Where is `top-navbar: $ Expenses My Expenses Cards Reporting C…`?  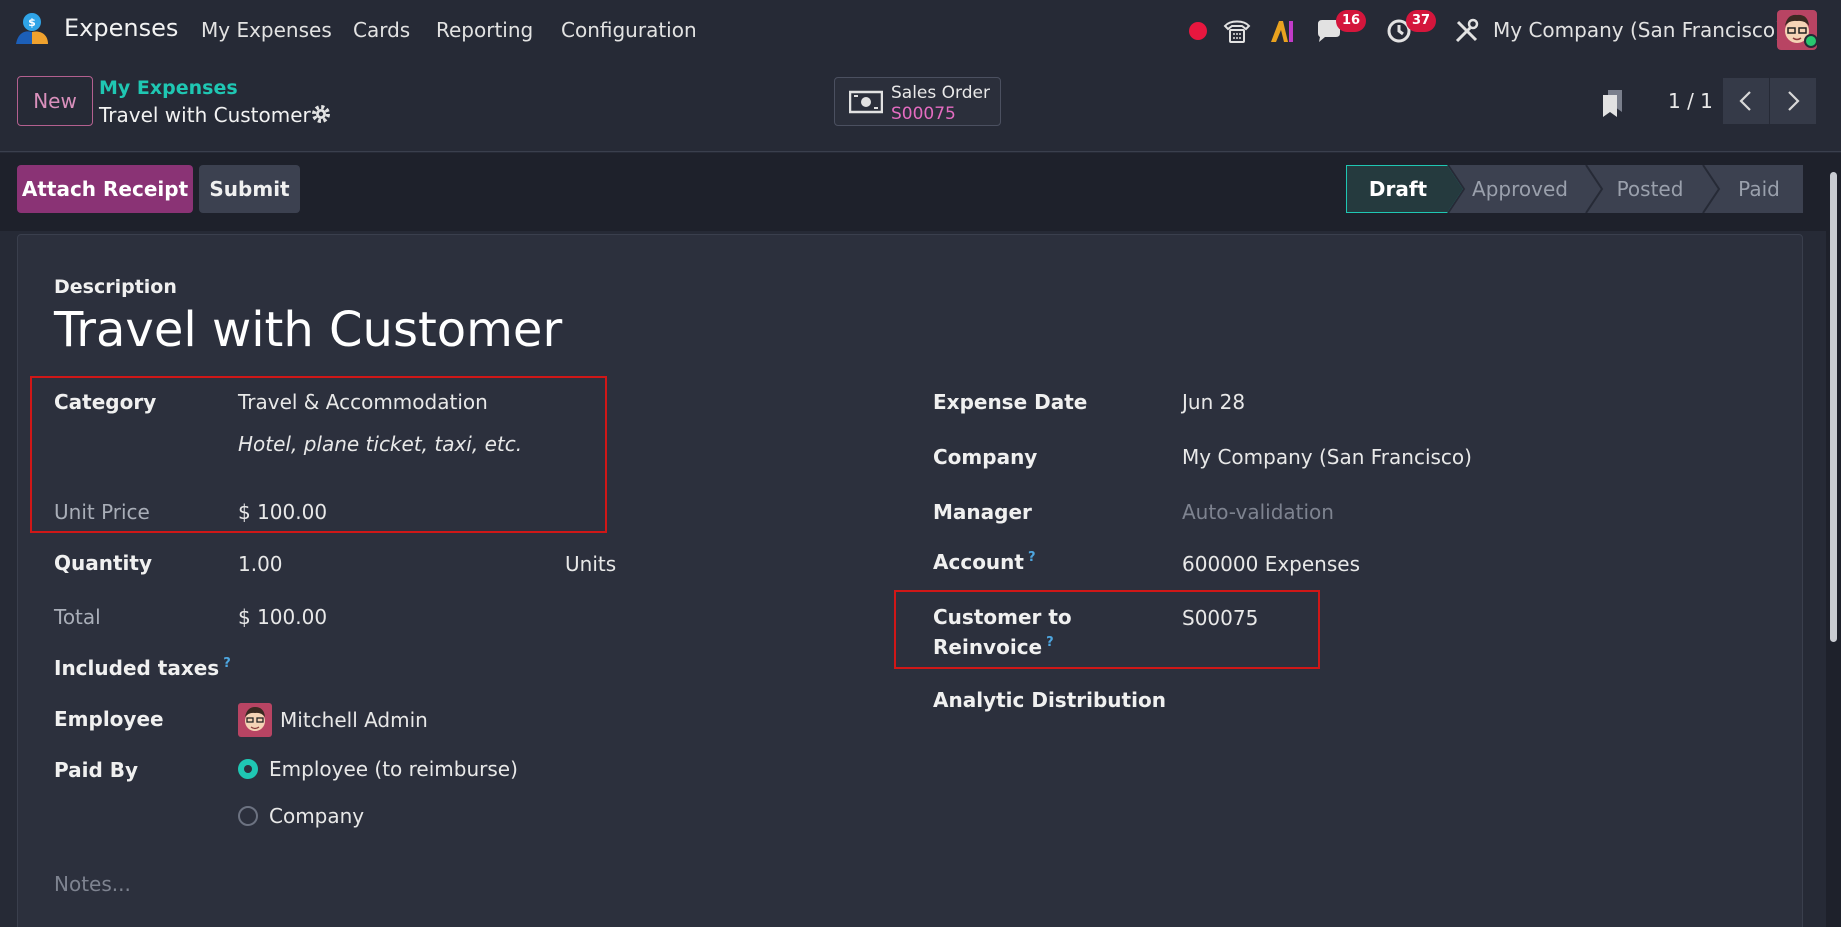 top-navbar: $ Expenses My Expenses Cards Reporting C… is located at coordinates (920, 30).